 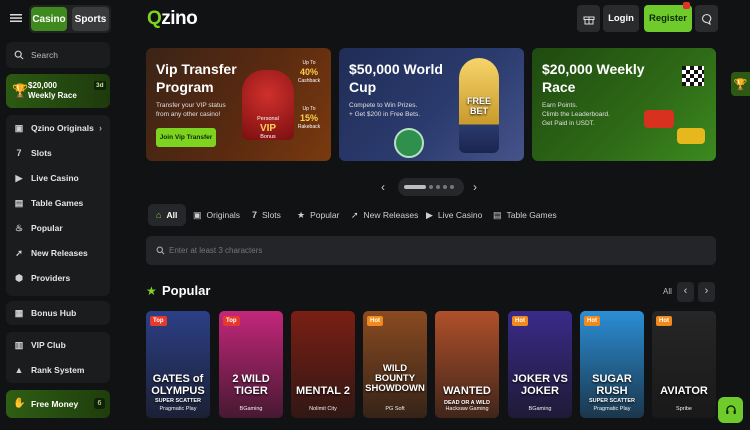 I want to click on game-title: 2 WILD TIGER, so click(x=251, y=385).